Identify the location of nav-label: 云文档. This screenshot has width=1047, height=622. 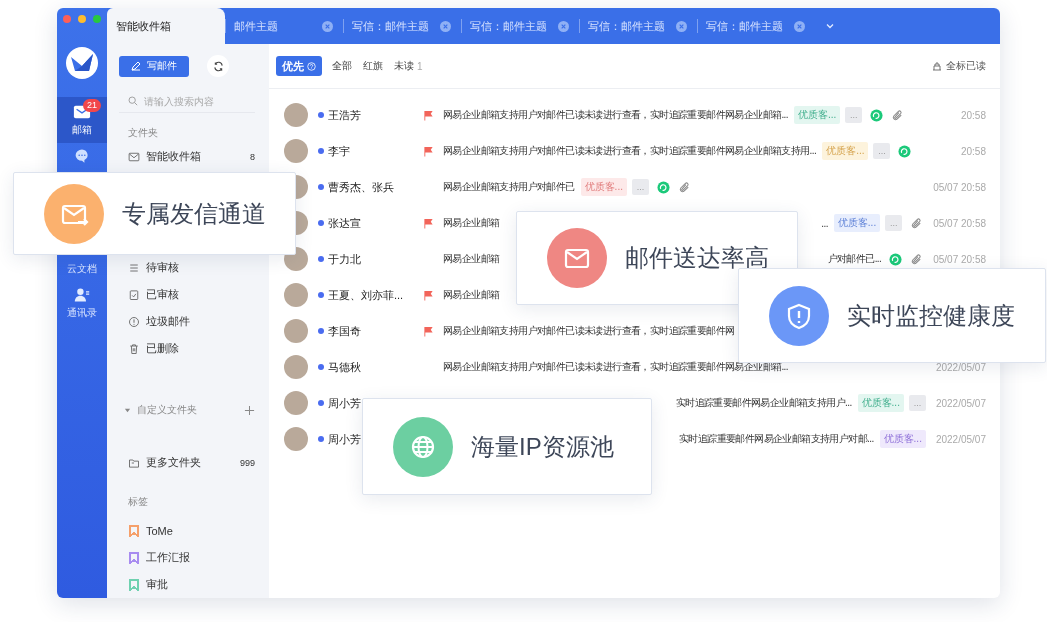
(82, 269).